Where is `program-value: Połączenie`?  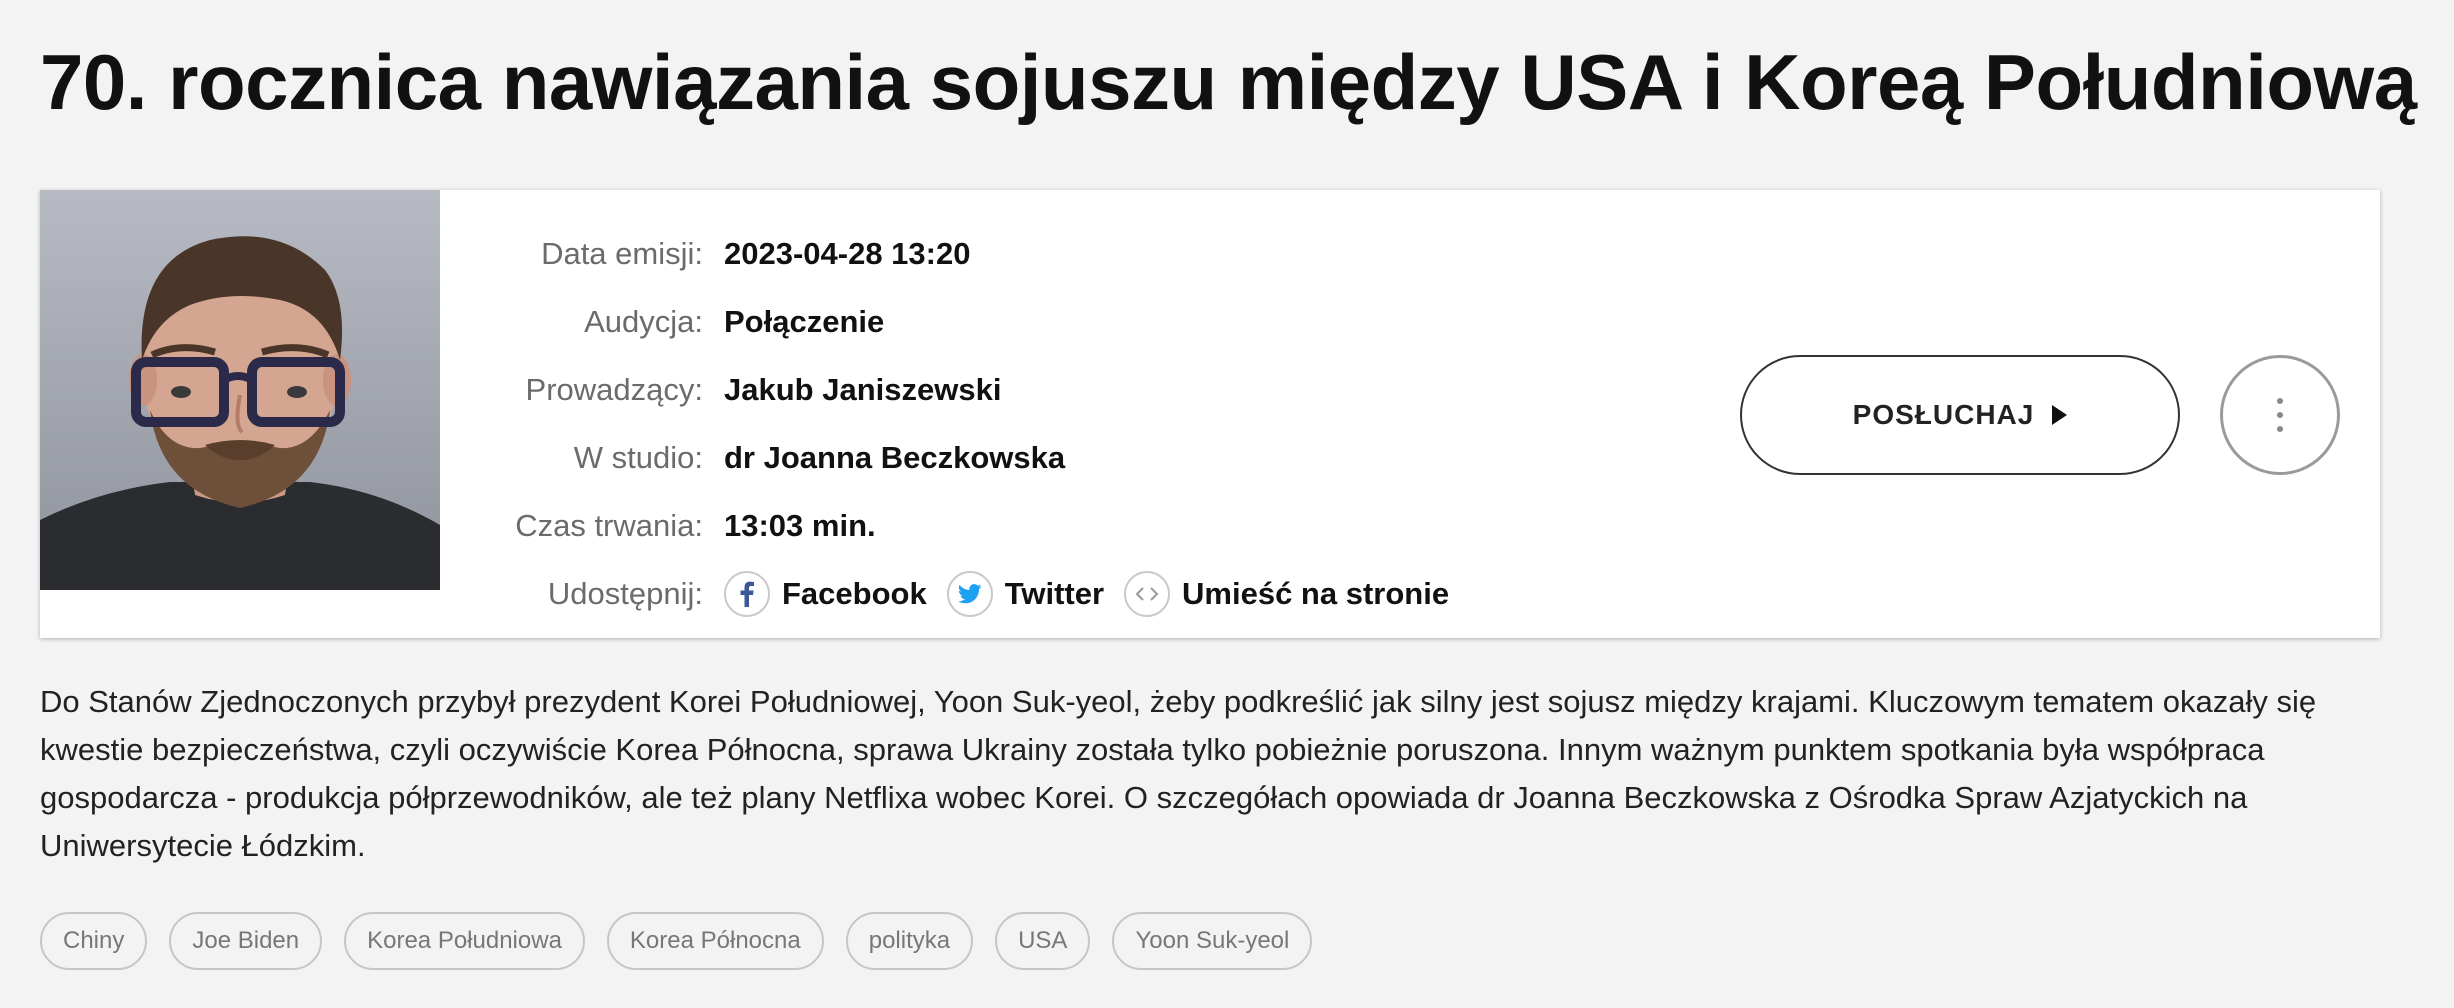
program-value: Połączenie is located at coordinates (804, 321).